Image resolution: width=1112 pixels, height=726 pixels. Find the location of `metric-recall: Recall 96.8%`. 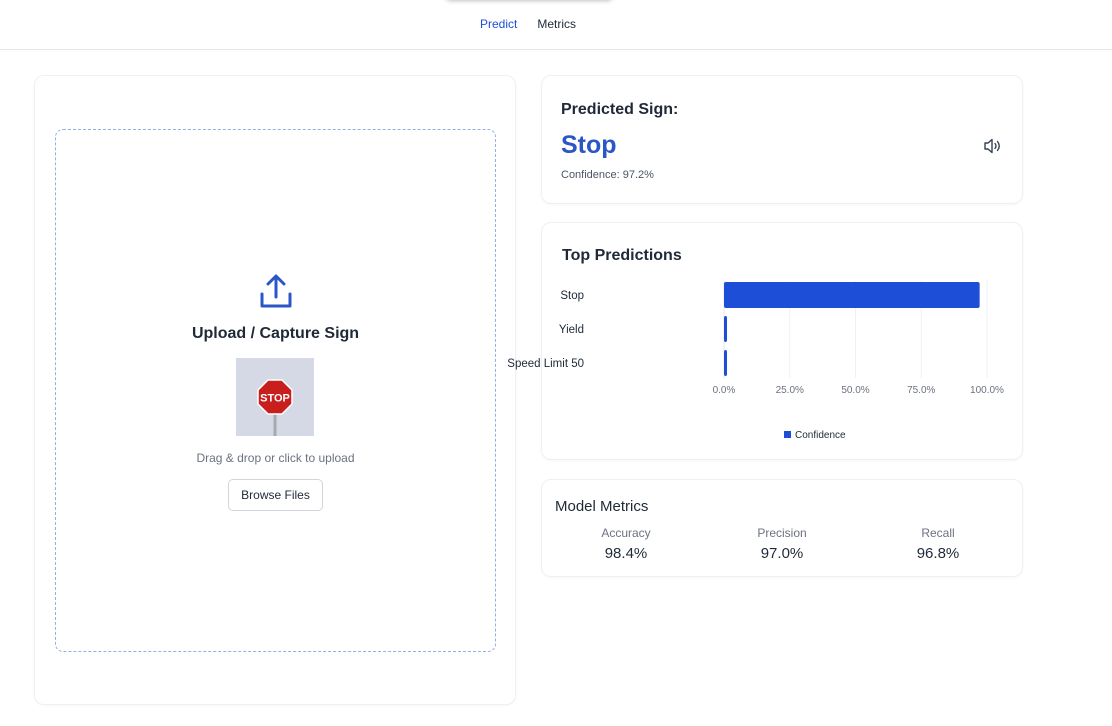

metric-recall: Recall 96.8% is located at coordinates (938, 544).